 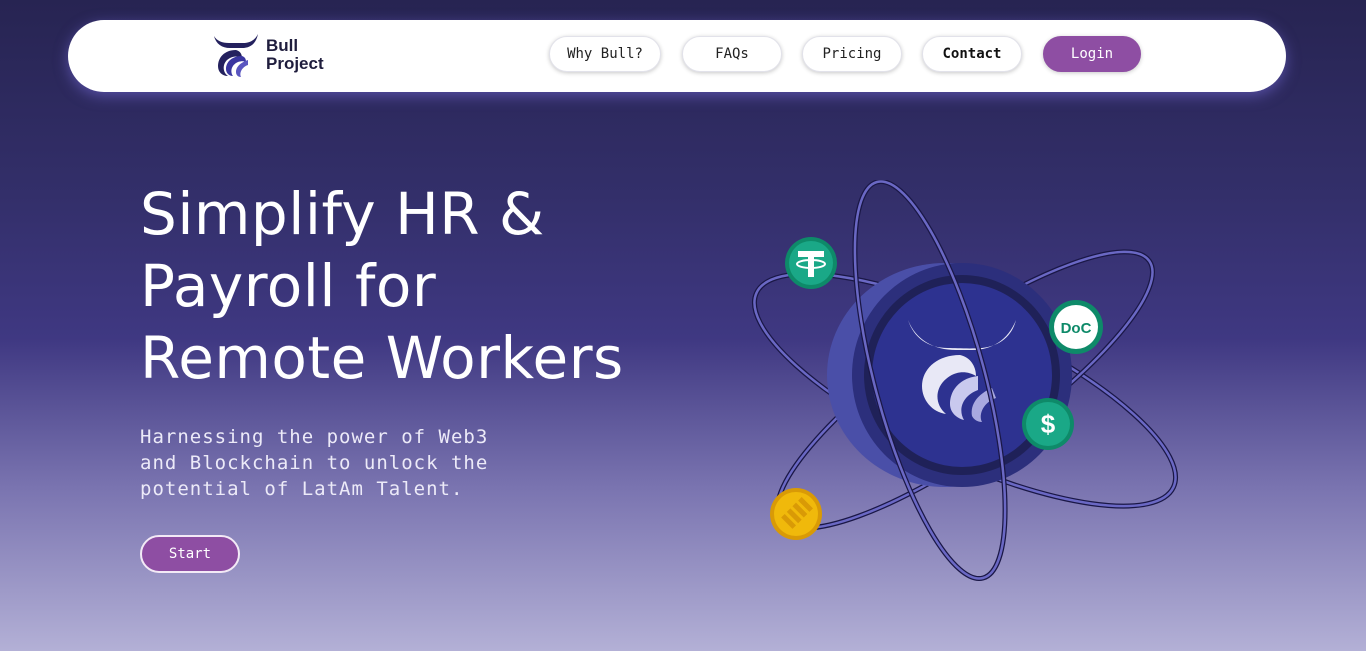 What do you see at coordinates (314, 437) in the screenshot?
I see `hero-subtitle-line-1: Harnessing the power of Web3` at bounding box center [314, 437].